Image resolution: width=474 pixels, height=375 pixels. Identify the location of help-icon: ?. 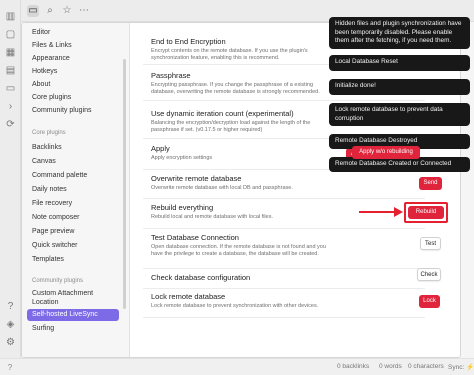
(10, 306).